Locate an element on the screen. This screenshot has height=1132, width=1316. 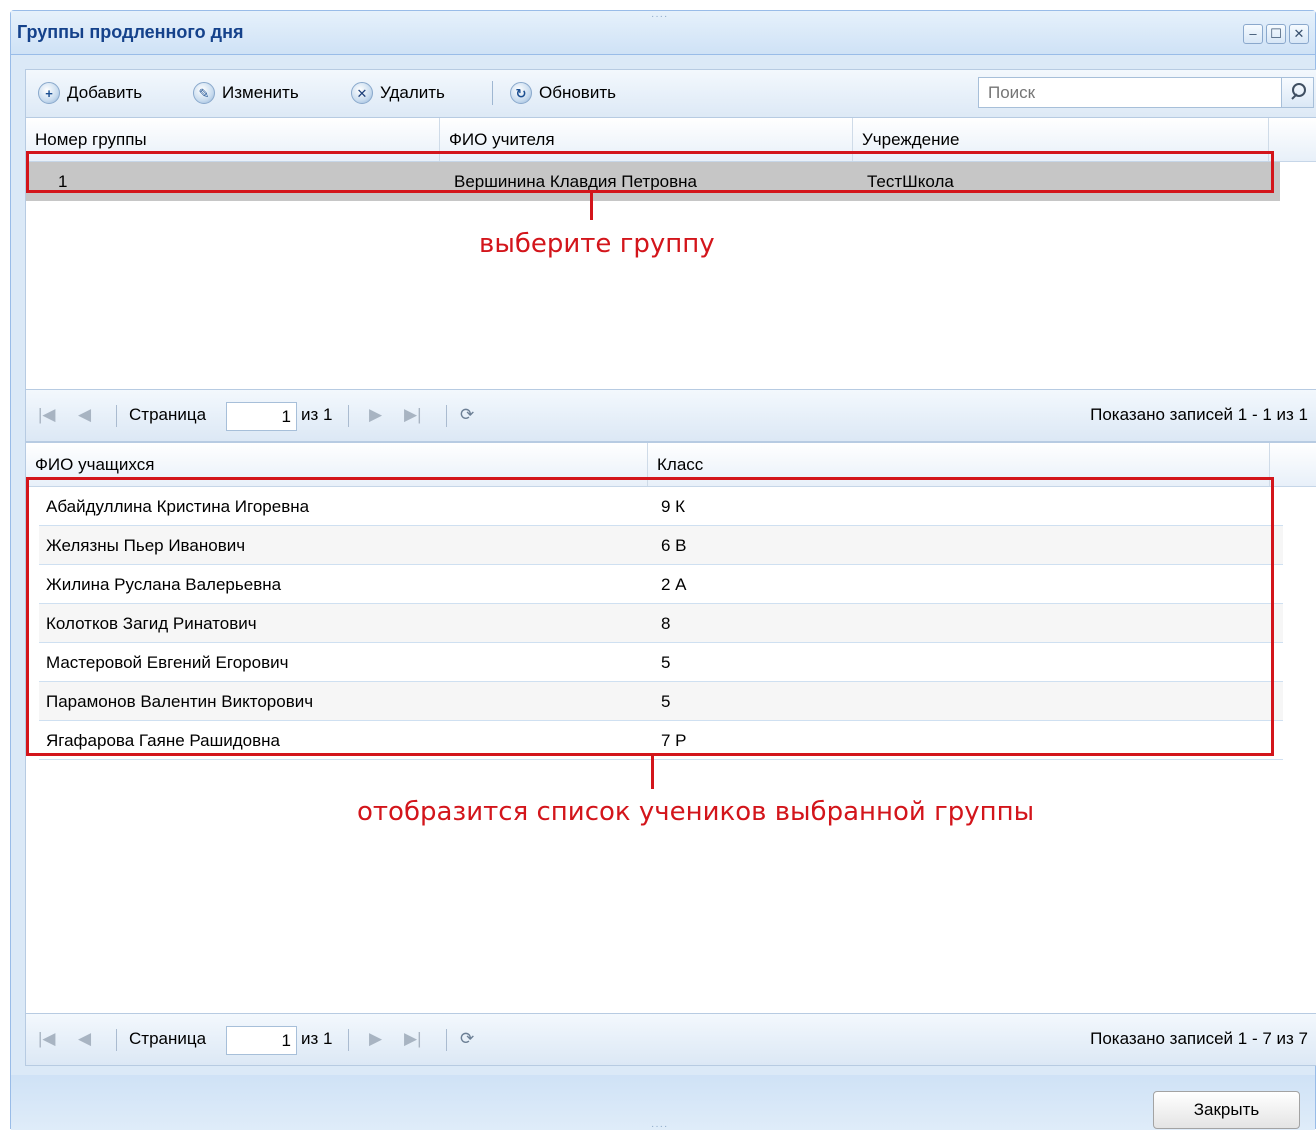
cell-student-name: Абайдуллина Кристина Игоревна is located at coordinates (178, 506).